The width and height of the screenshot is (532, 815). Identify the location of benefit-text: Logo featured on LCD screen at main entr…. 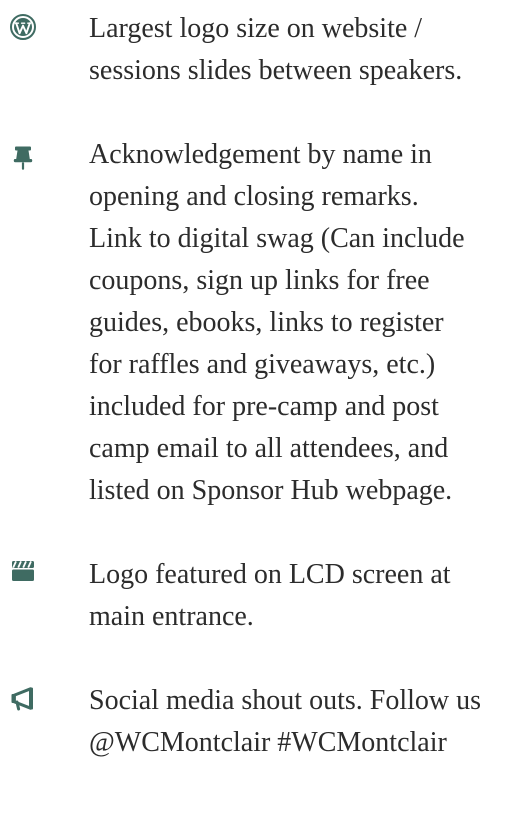
(310, 596).